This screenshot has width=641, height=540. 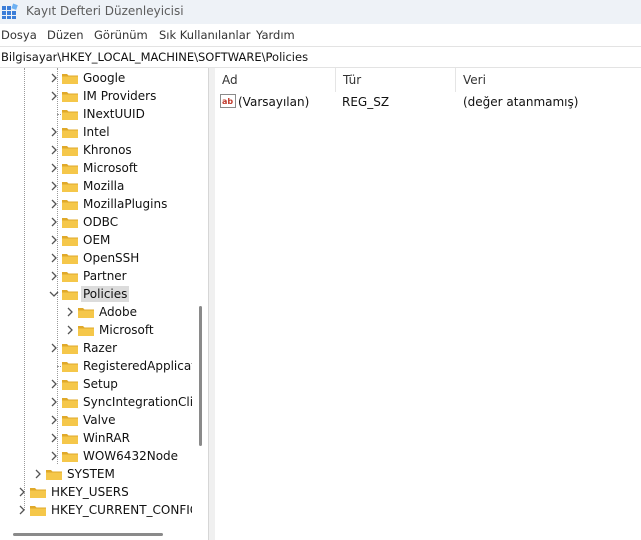 I want to click on menu-duzen: Düzen, so click(x=65, y=35).